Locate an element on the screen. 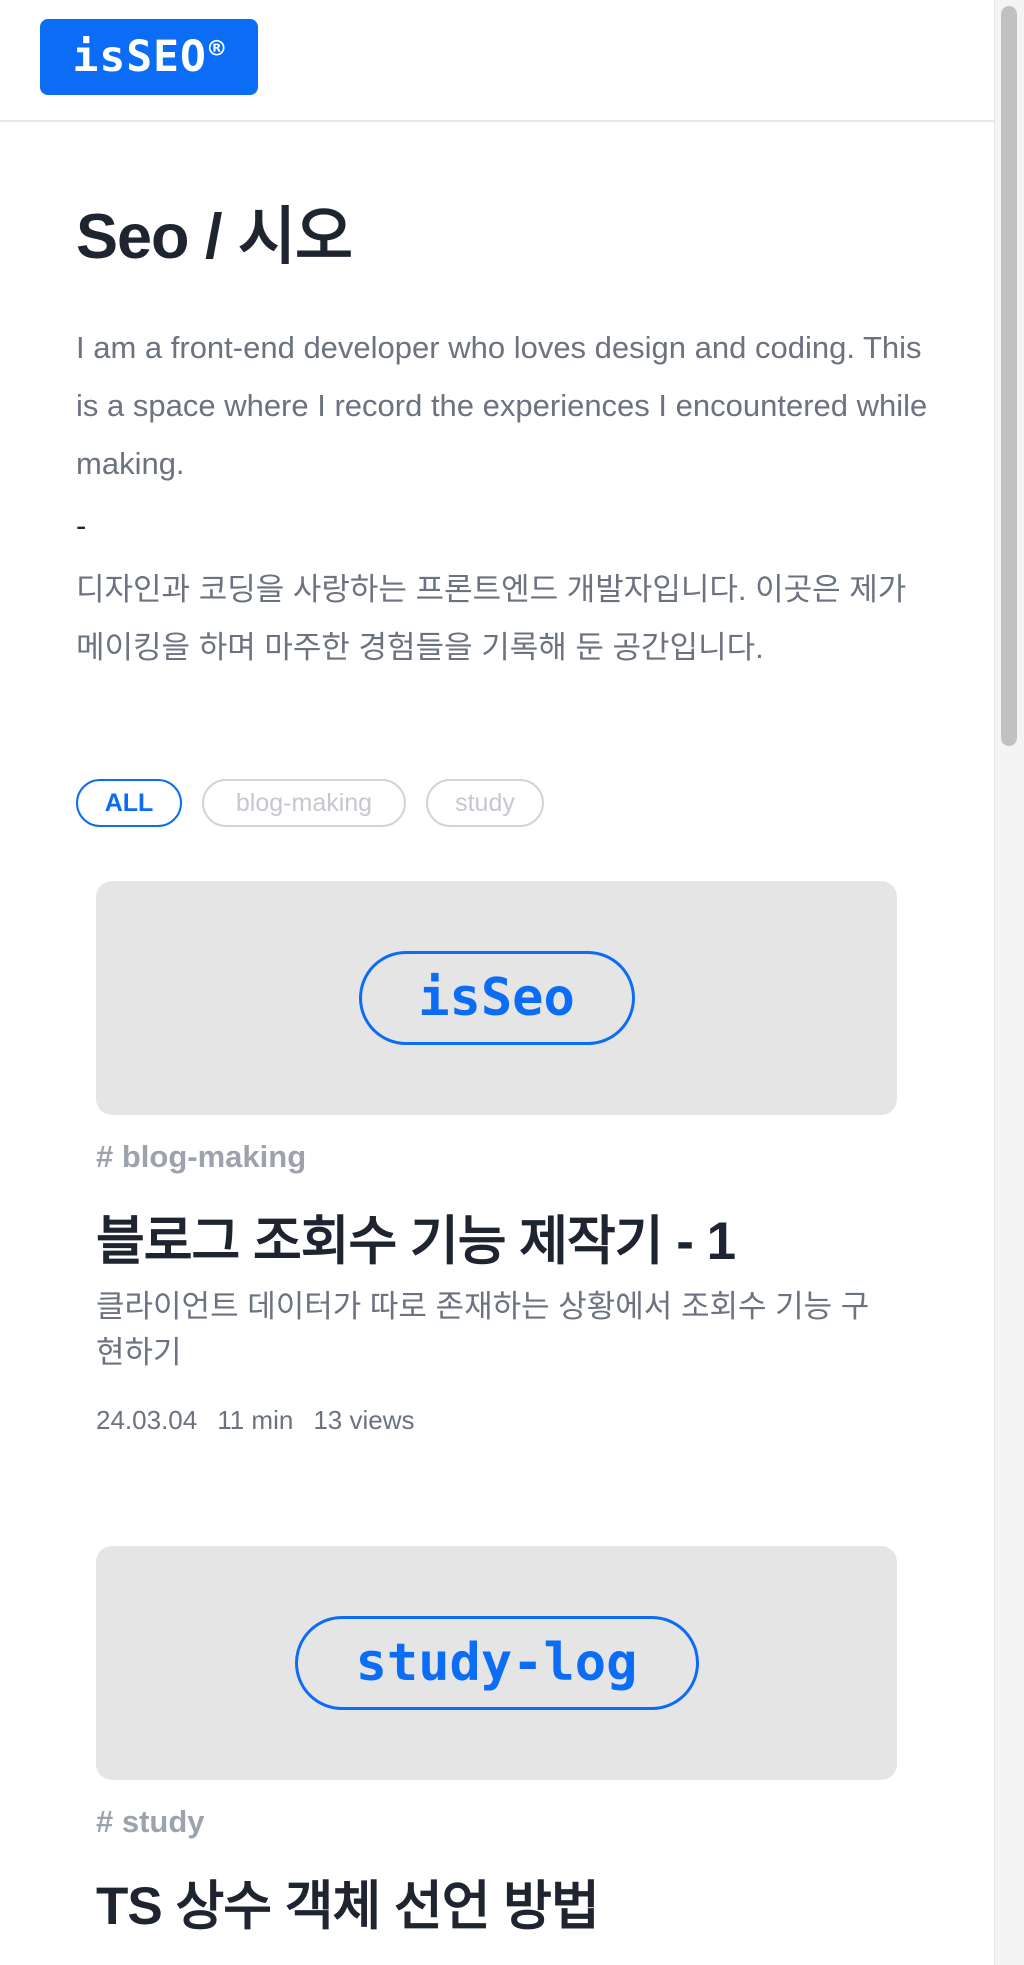 The height and width of the screenshot is (1965, 1024). scrollbar-thumb is located at coordinates (1009, 376).